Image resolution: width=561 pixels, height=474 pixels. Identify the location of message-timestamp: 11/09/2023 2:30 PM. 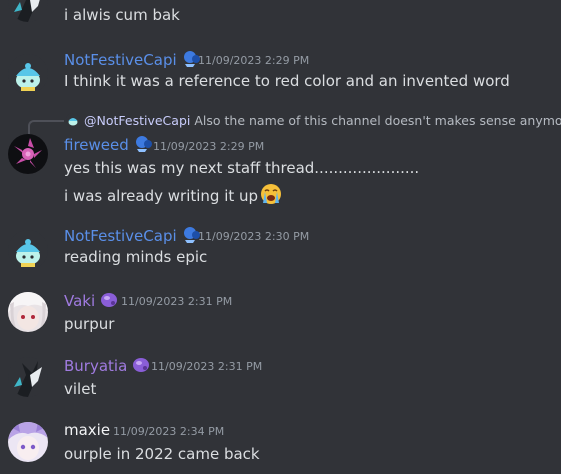
(254, 236).